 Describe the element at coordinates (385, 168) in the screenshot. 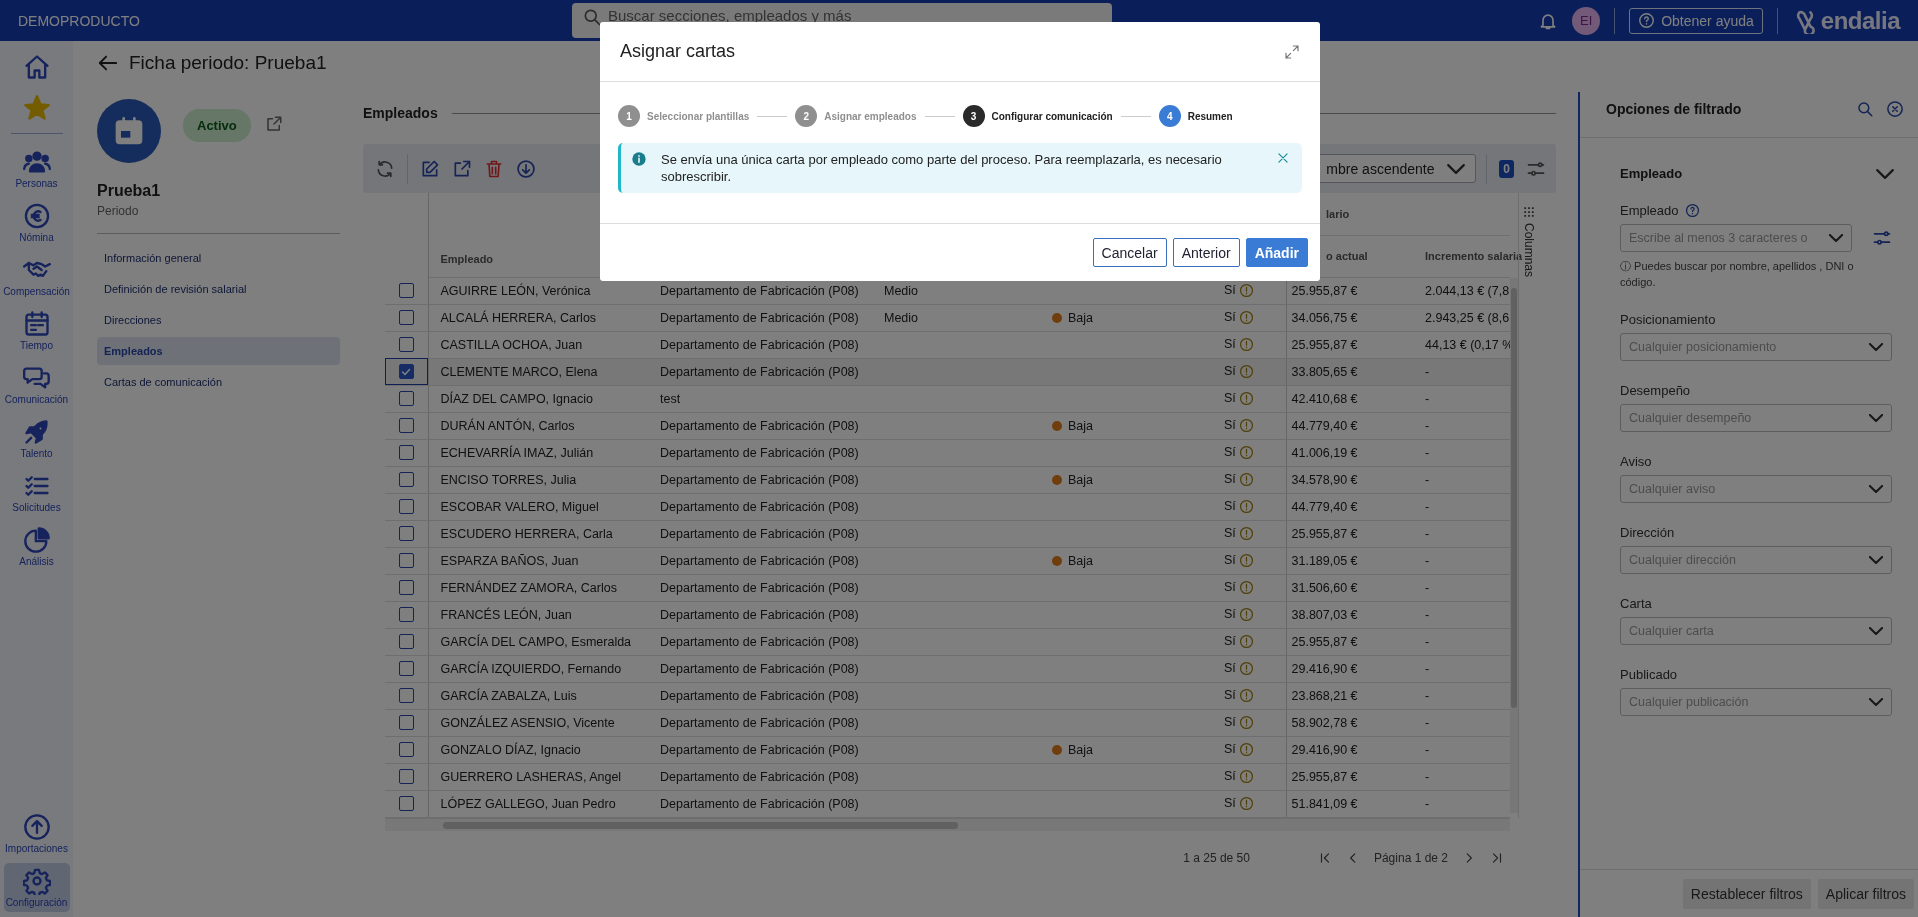

I see `refresh-button` at that location.